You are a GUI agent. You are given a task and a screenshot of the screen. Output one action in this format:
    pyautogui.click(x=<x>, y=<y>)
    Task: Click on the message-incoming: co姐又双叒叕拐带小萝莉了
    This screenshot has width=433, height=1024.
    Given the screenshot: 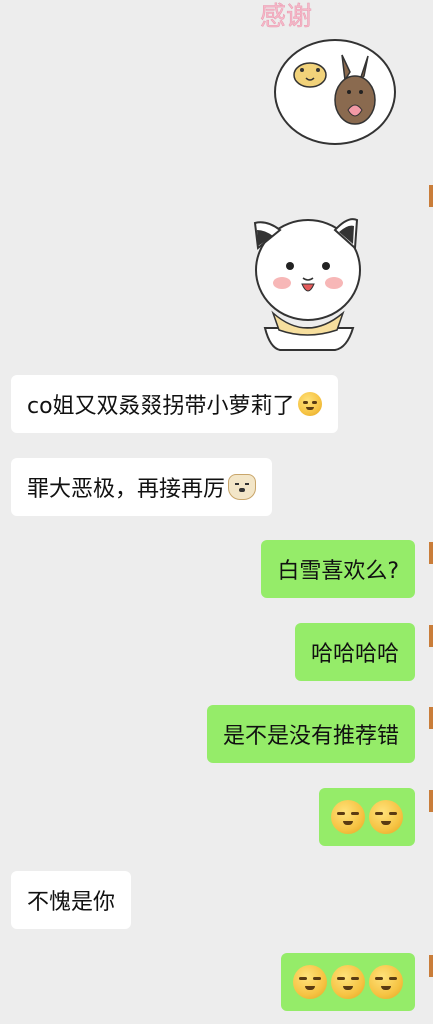 What is the action you would take?
    pyautogui.click(x=174, y=404)
    